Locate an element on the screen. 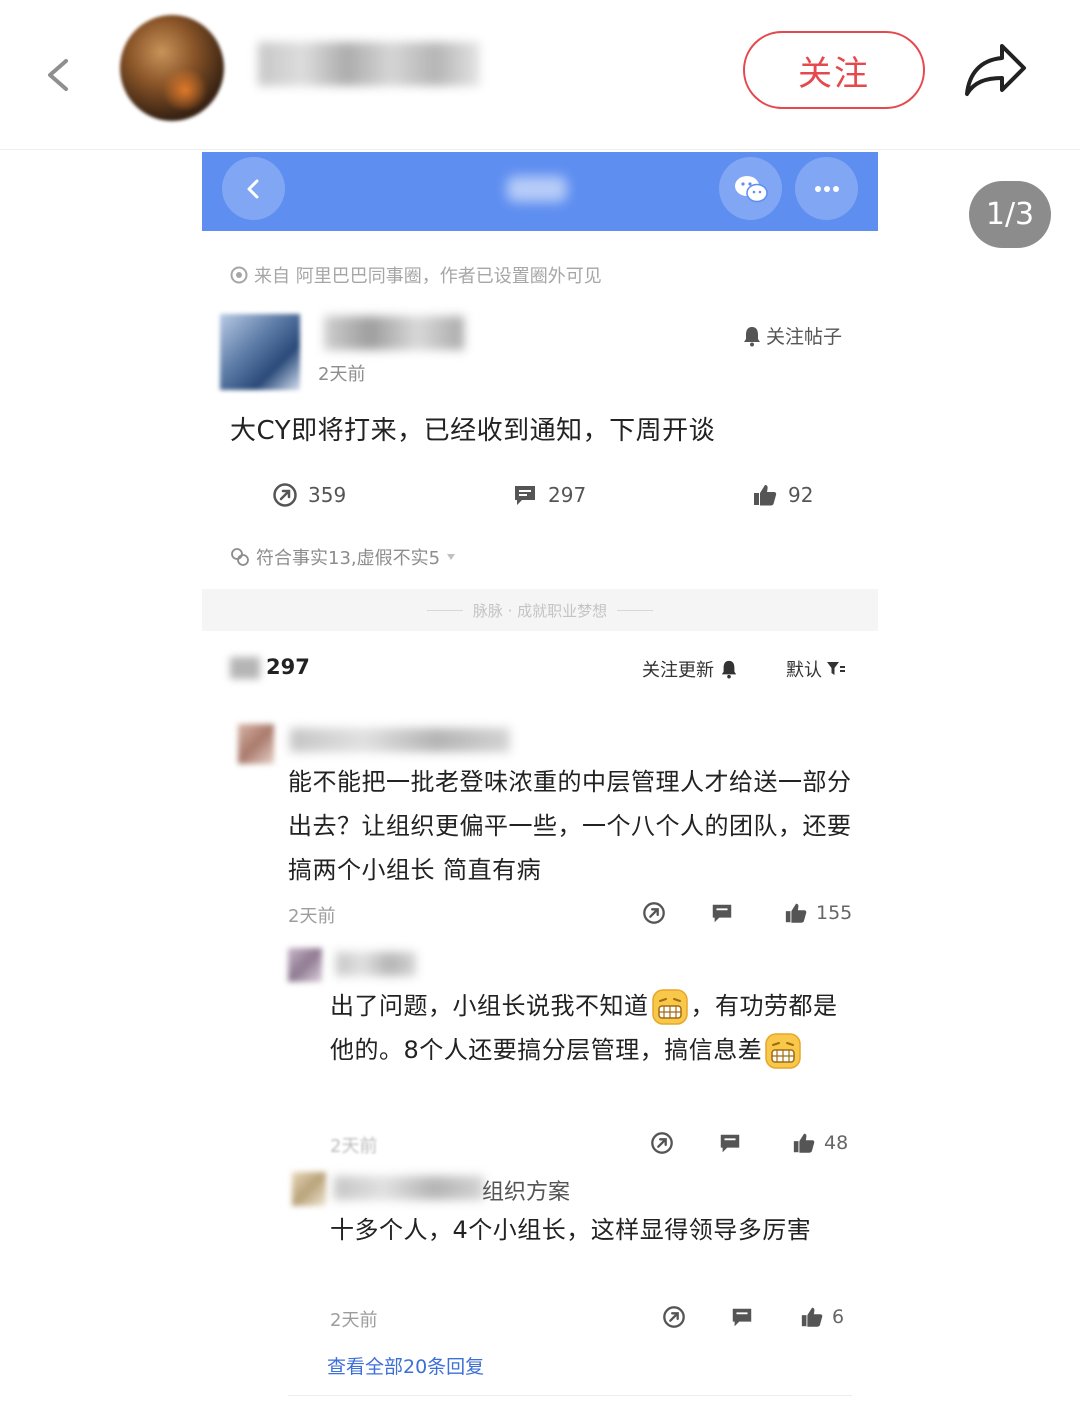 The width and height of the screenshot is (1080, 1406). follow-post-label: 关注帖子 is located at coordinates (804, 337).